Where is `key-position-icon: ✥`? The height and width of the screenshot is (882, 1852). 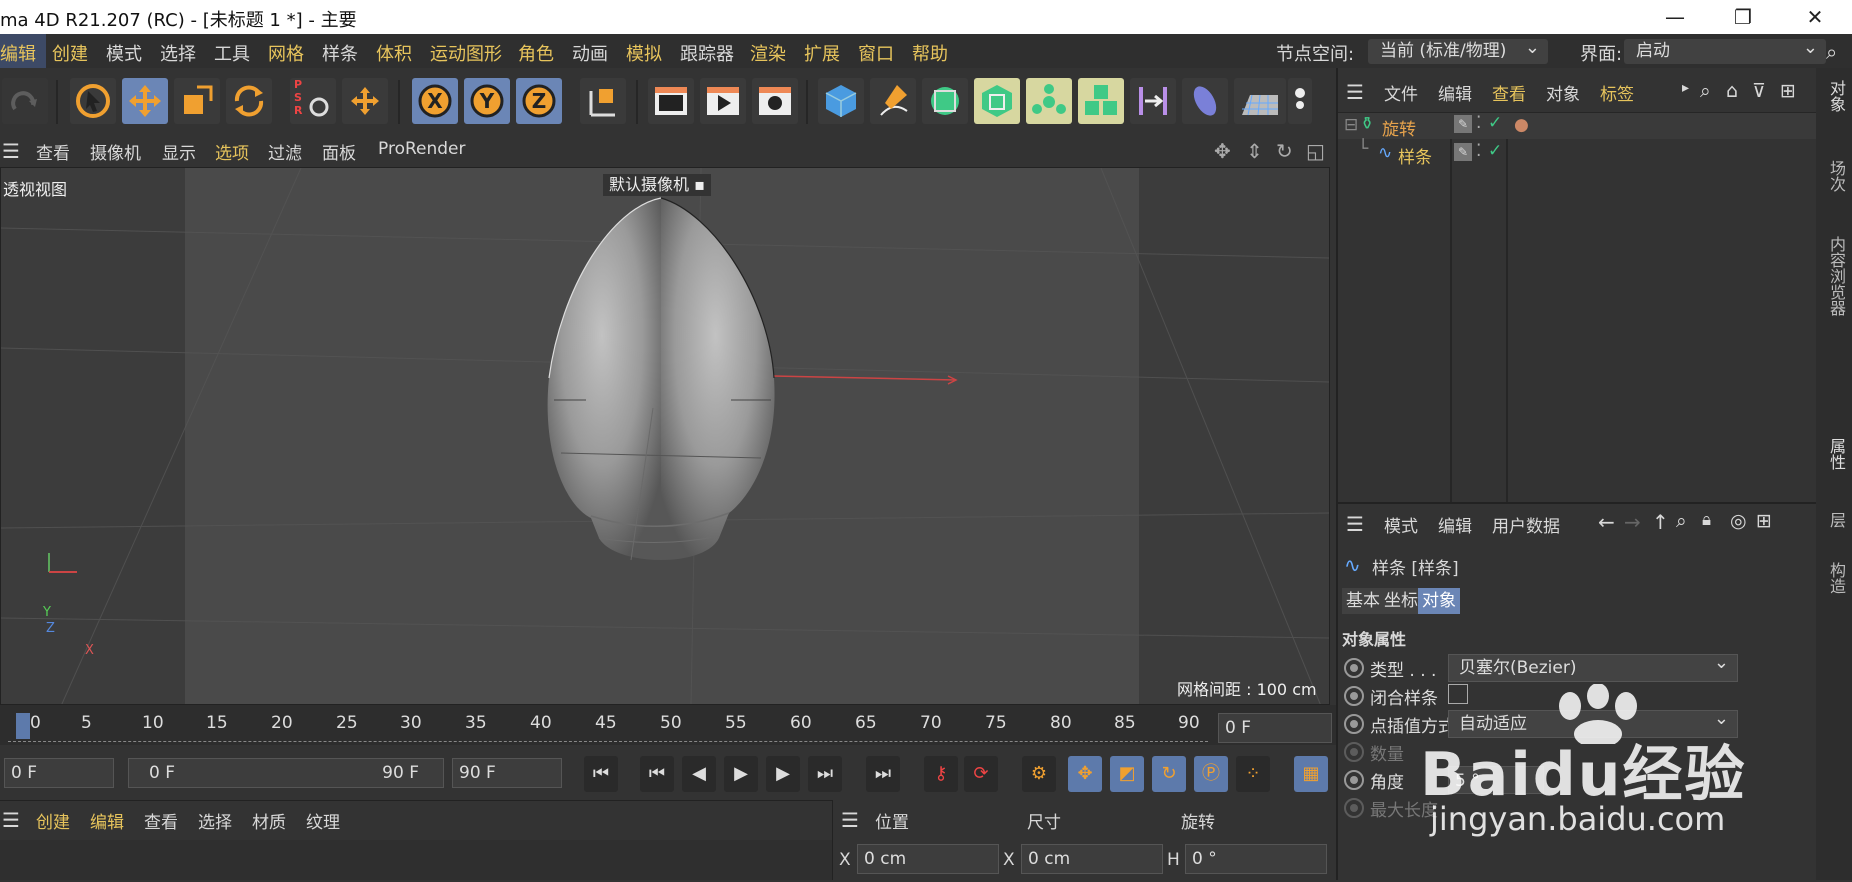
key-position-icon: ✥ is located at coordinates (1085, 774).